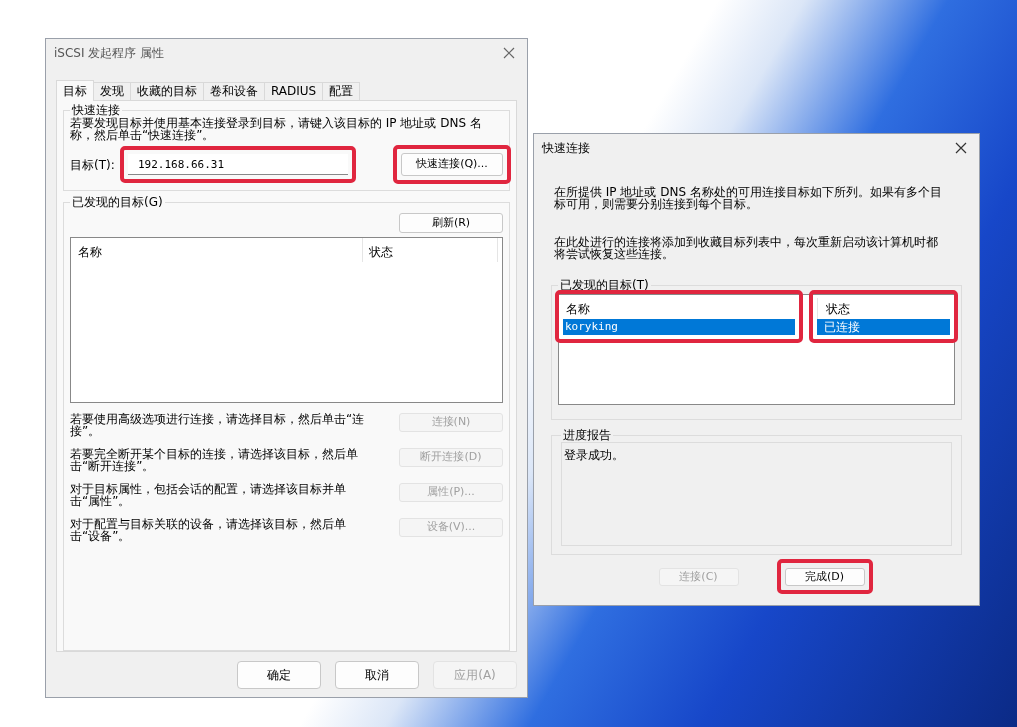  What do you see at coordinates (604, 285) in the screenshot?
I see `group-label: 已发现的目标(T)` at bounding box center [604, 285].